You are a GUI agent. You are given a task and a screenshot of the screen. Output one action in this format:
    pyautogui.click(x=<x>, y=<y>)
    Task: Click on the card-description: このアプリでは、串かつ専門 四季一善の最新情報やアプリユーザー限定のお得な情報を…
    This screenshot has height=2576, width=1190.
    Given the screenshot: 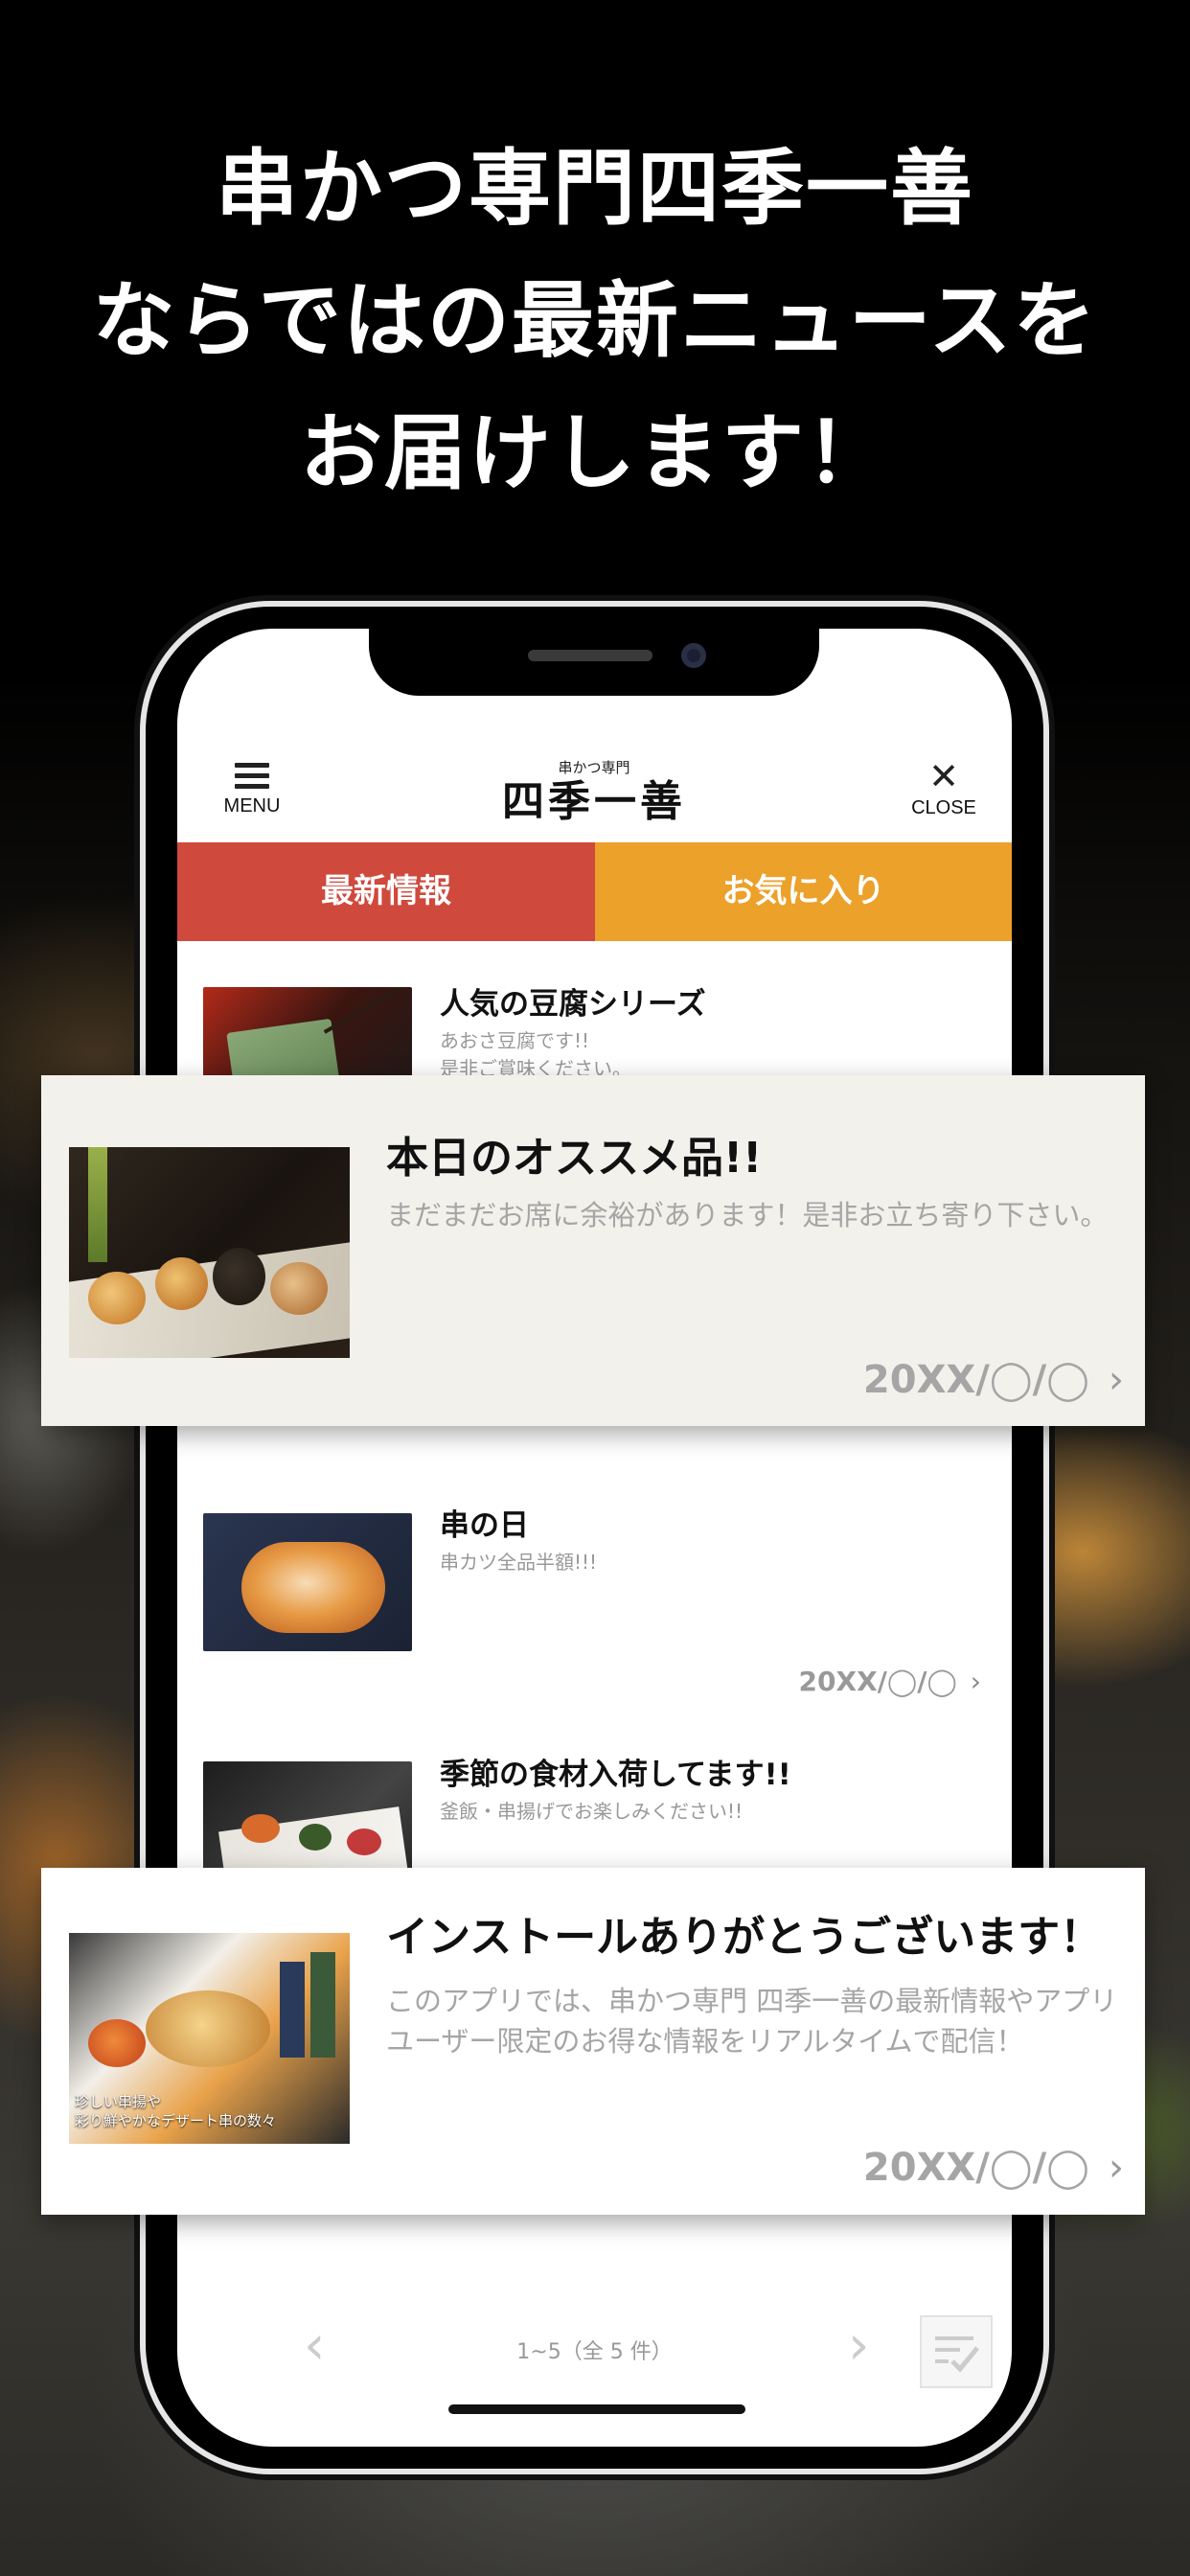 What is the action you would take?
    pyautogui.click(x=752, y=2021)
    